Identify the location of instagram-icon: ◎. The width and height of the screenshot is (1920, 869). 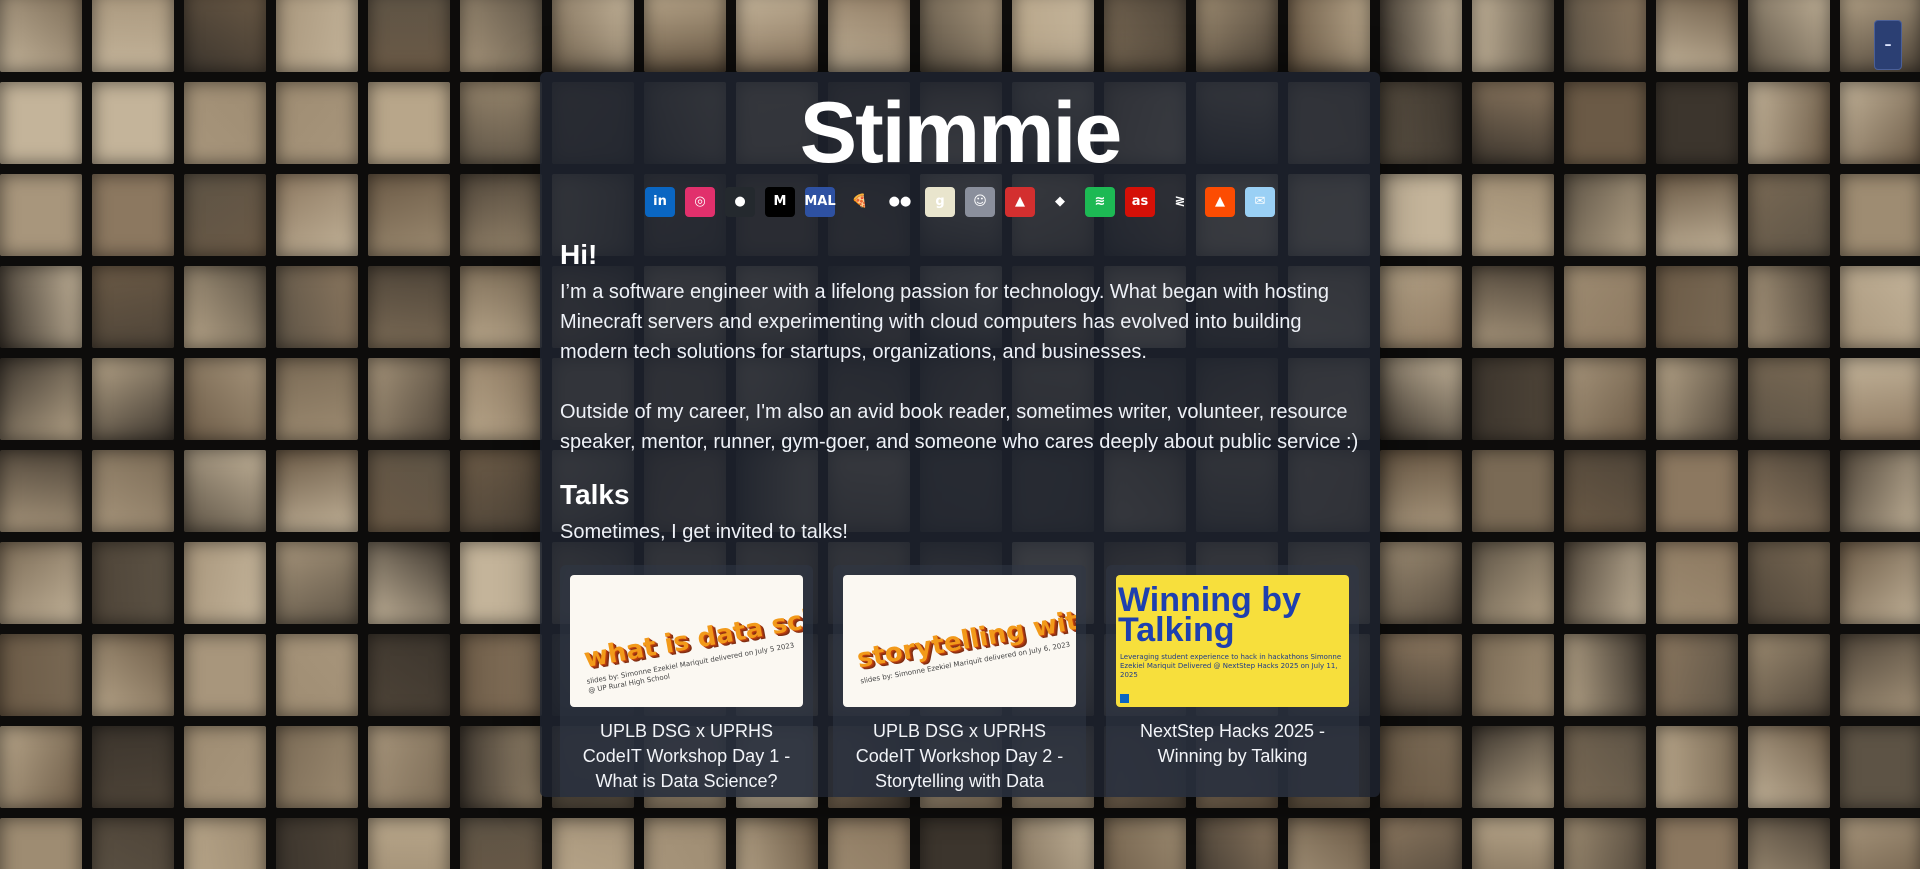
(700, 201).